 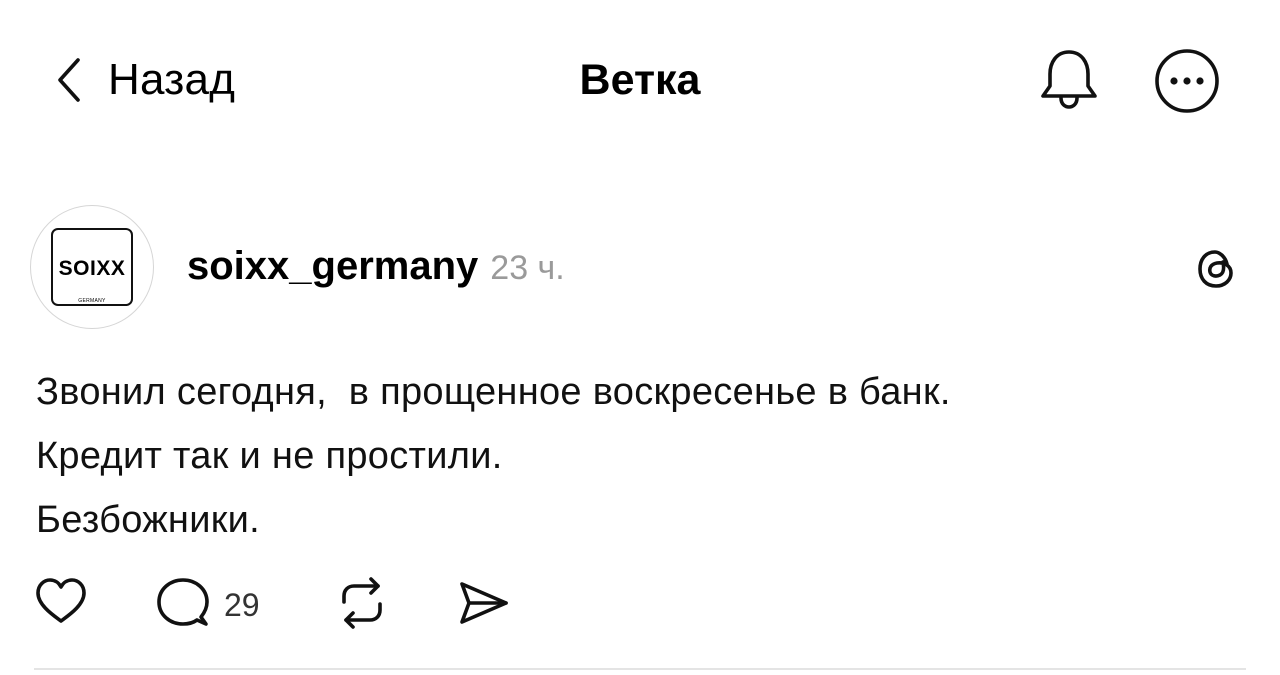 I want to click on avatar-sub-text: GERMANY, so click(x=92, y=301).